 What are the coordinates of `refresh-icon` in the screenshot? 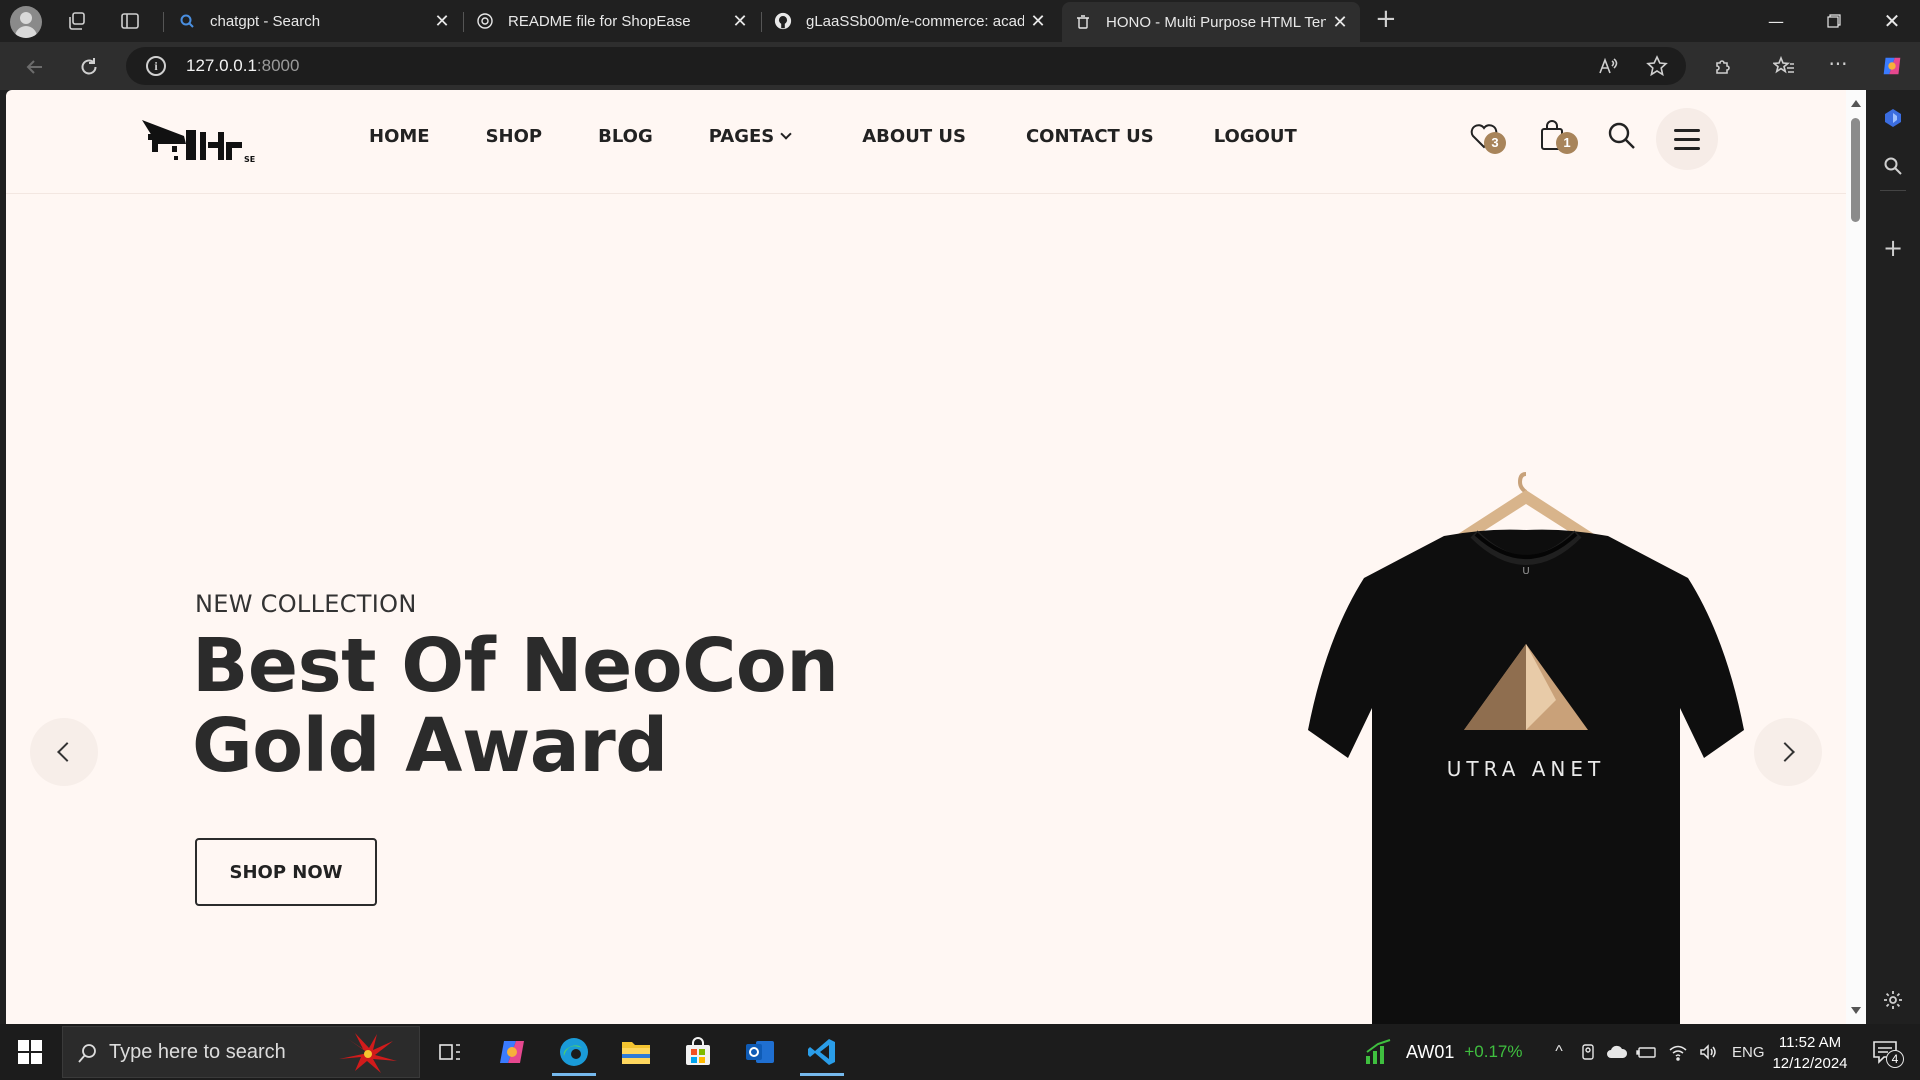 It's located at (89, 67).